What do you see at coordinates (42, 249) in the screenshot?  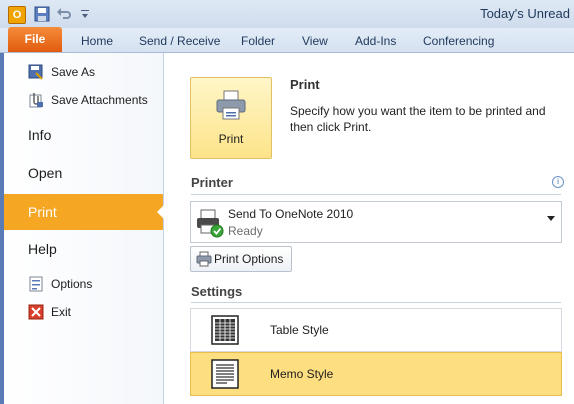 I see `nav-help-label: Help` at bounding box center [42, 249].